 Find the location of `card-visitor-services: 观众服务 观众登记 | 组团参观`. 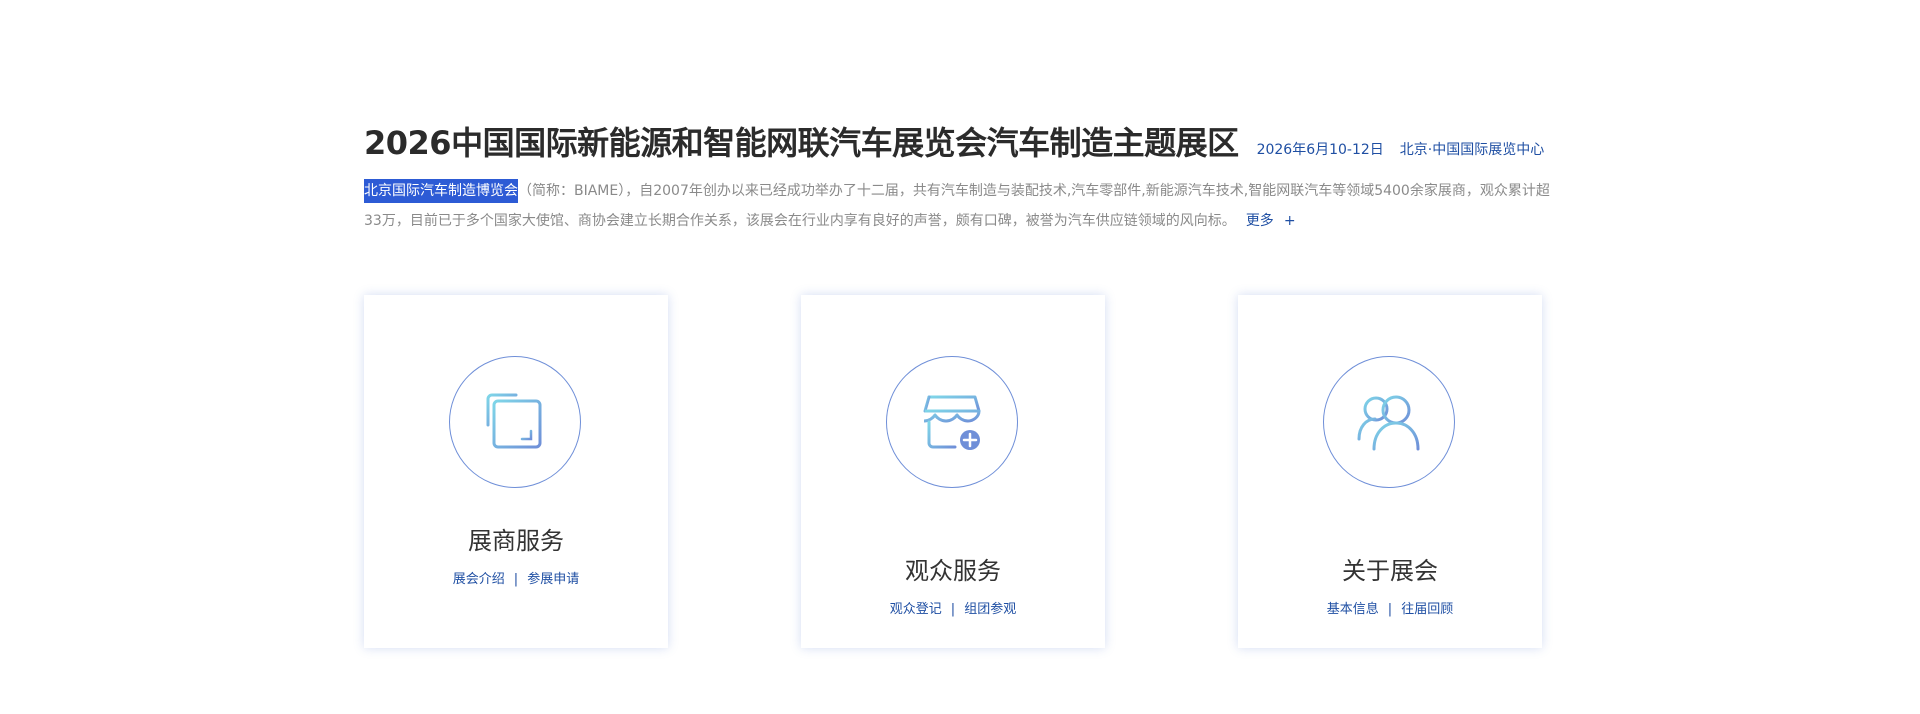

card-visitor-services: 观众服务 观众登记 | 组团参观 is located at coordinates (953, 471).